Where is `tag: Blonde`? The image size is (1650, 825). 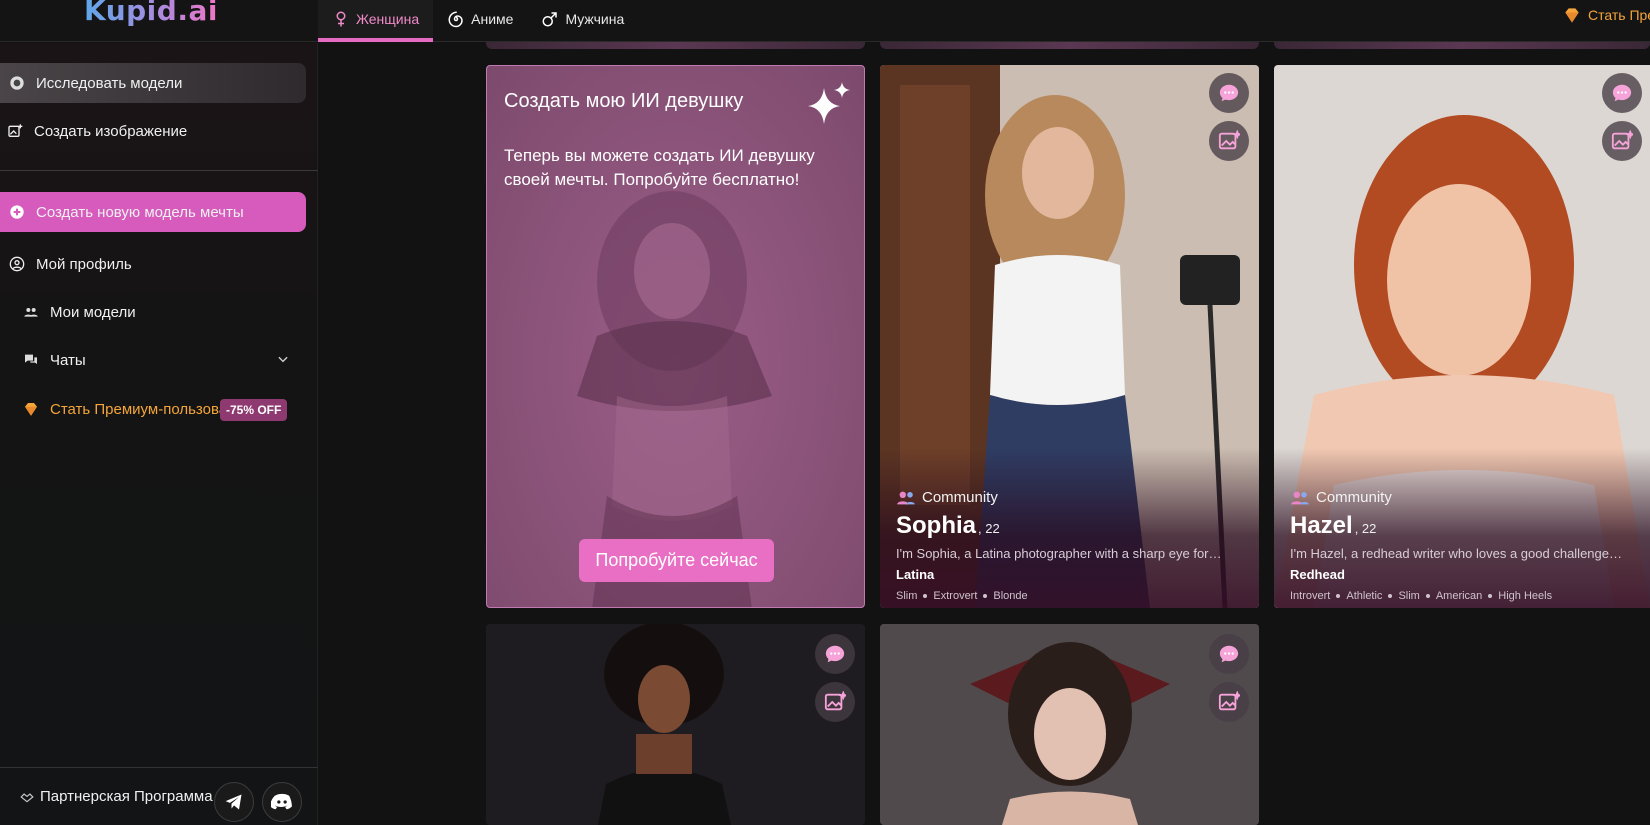 tag: Blonde is located at coordinates (1010, 596).